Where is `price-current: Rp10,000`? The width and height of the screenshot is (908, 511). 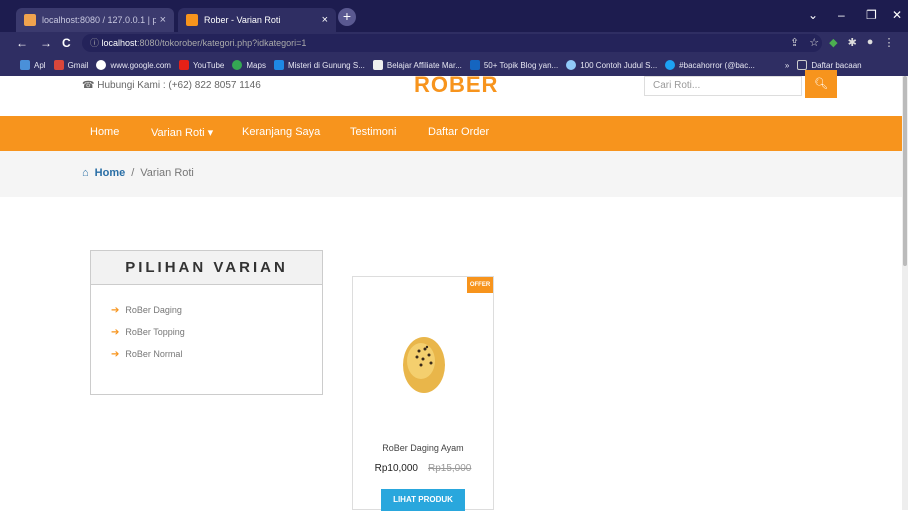
price-current: Rp10,000 is located at coordinates (396, 468).